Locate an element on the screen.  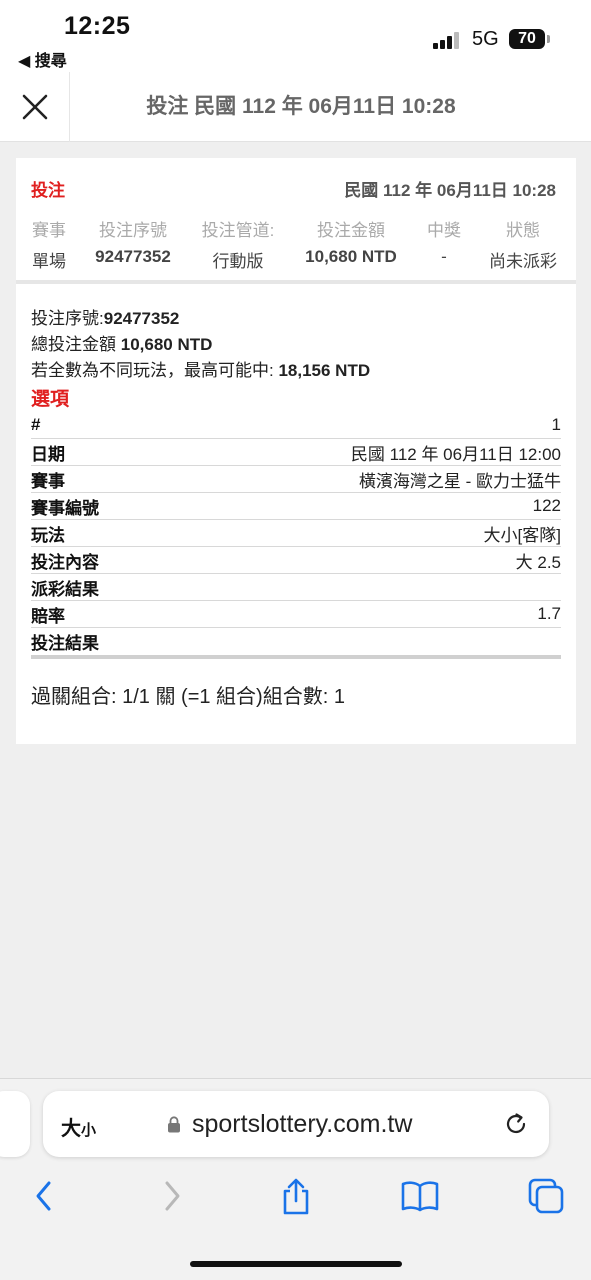
row-key: 賽事 is located at coordinates (48, 481).